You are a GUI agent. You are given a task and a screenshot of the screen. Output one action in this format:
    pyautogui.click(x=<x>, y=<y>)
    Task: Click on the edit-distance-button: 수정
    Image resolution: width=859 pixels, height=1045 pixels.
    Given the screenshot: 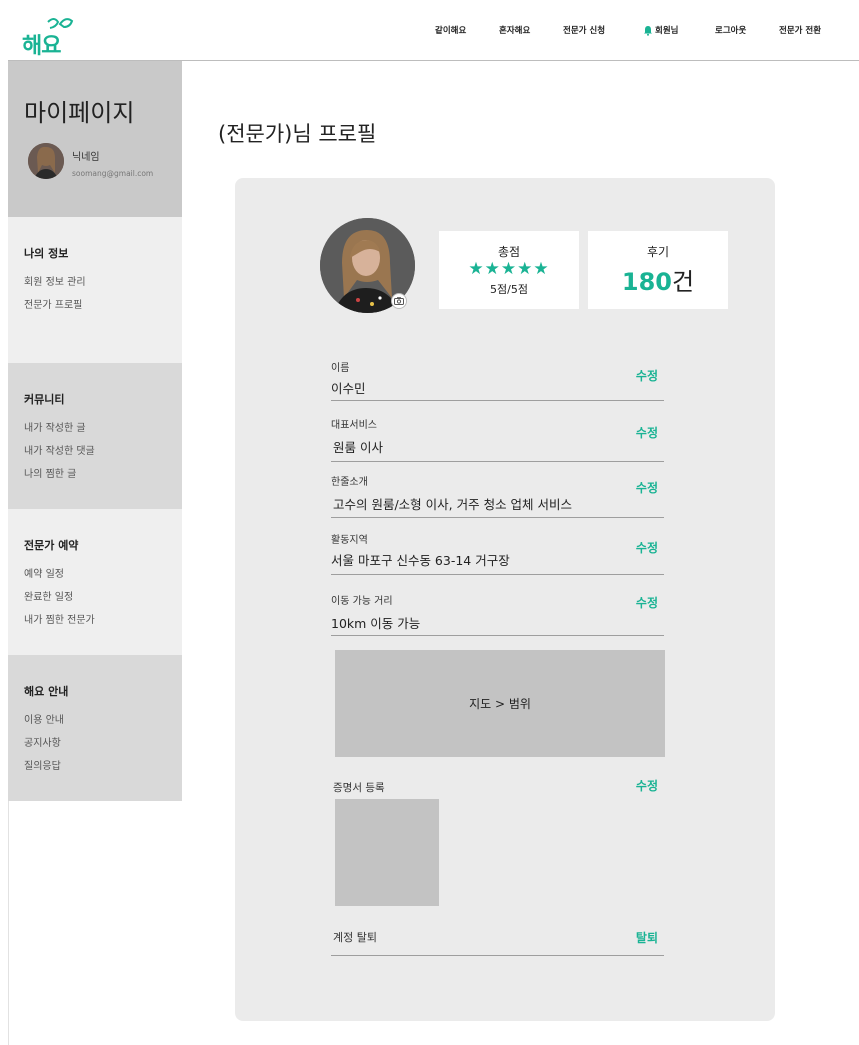 What is the action you would take?
    pyautogui.click(x=647, y=602)
    